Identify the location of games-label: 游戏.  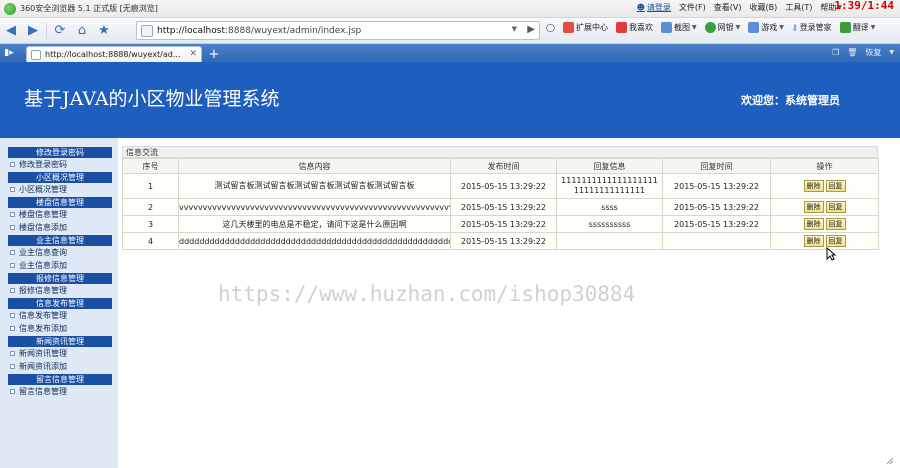
(769, 27).